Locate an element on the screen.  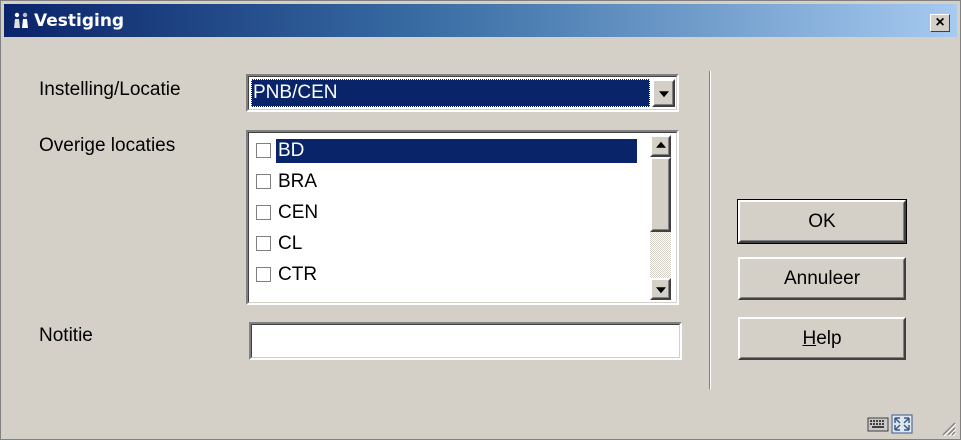
list-item-label: CTR is located at coordinates (298, 274).